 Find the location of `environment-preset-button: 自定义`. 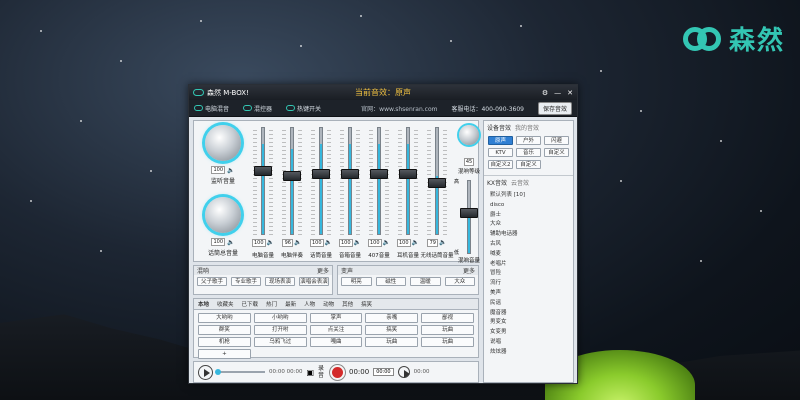

environment-preset-button: 自定义 is located at coordinates (528, 164).